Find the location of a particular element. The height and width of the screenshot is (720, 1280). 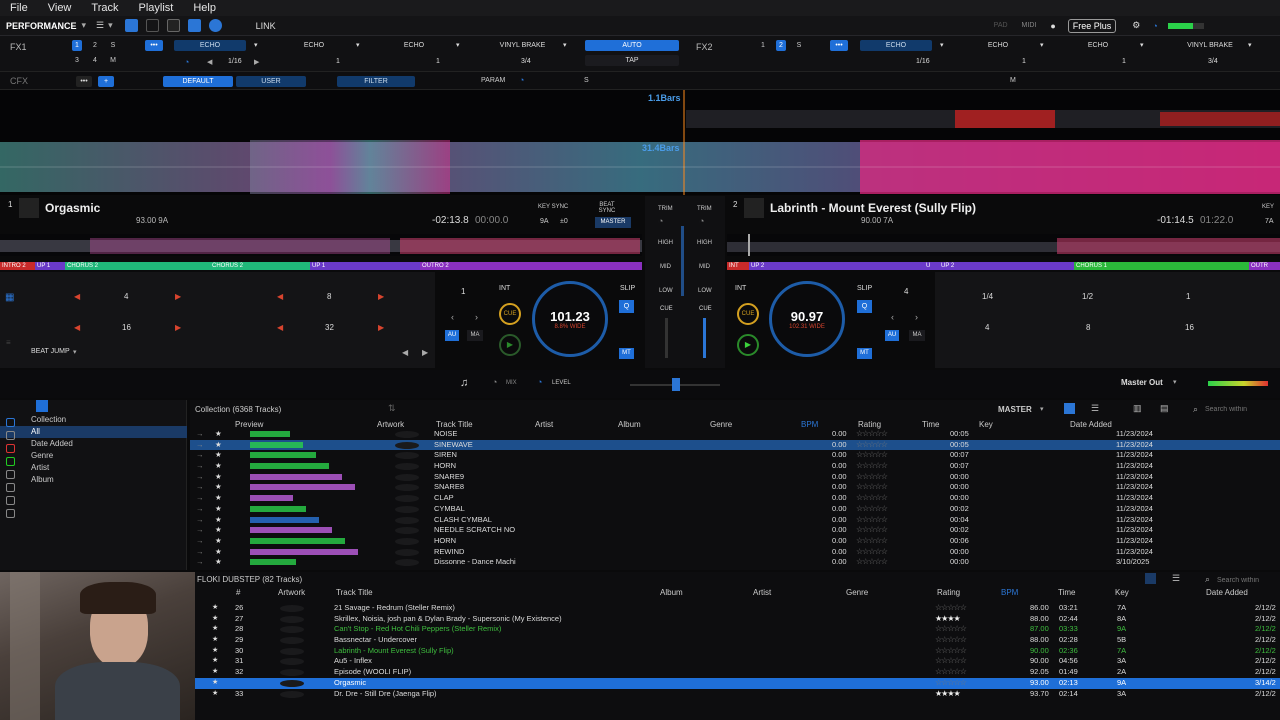

deck2-cue-up2: UP 2 is located at coordinates (836, 266).